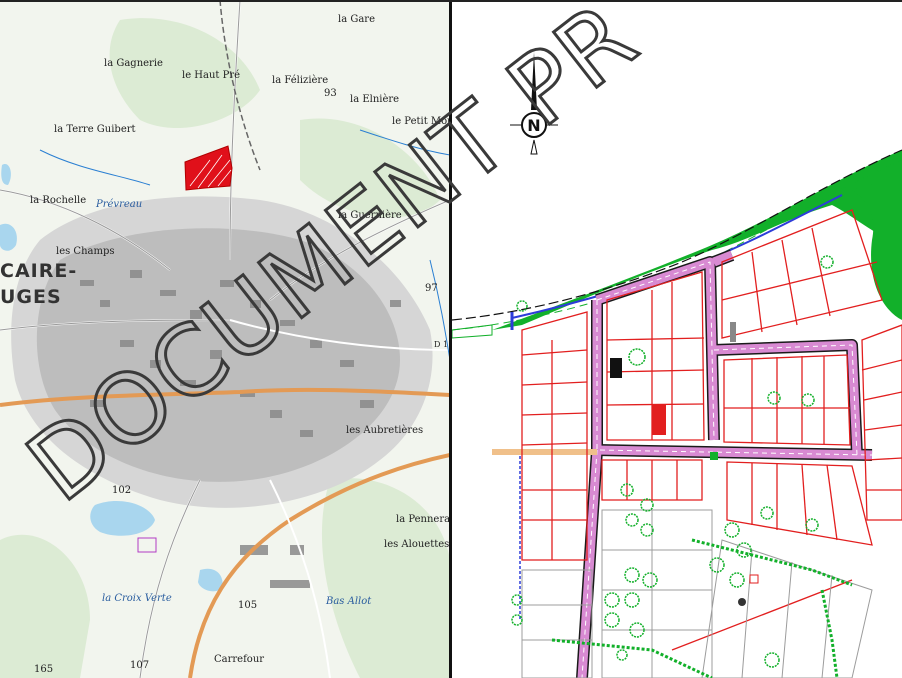 The height and width of the screenshot is (678, 902). I want to click on place-label-la-gare: la Gare, so click(356, 19).